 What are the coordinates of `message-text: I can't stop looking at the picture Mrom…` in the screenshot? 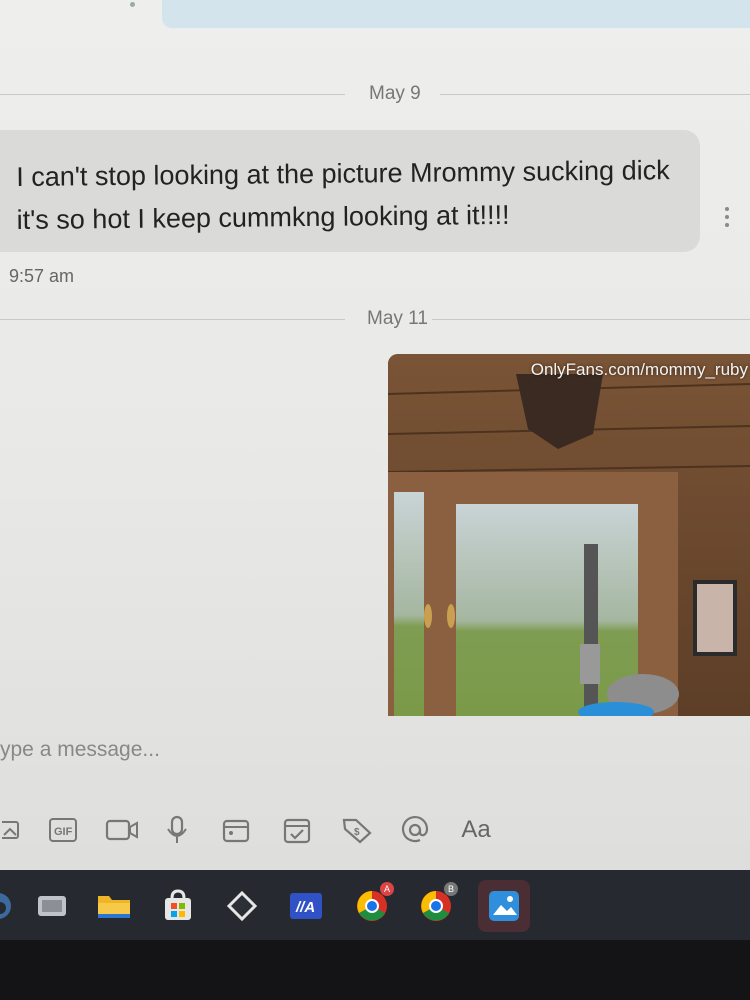 It's located at (343, 195).